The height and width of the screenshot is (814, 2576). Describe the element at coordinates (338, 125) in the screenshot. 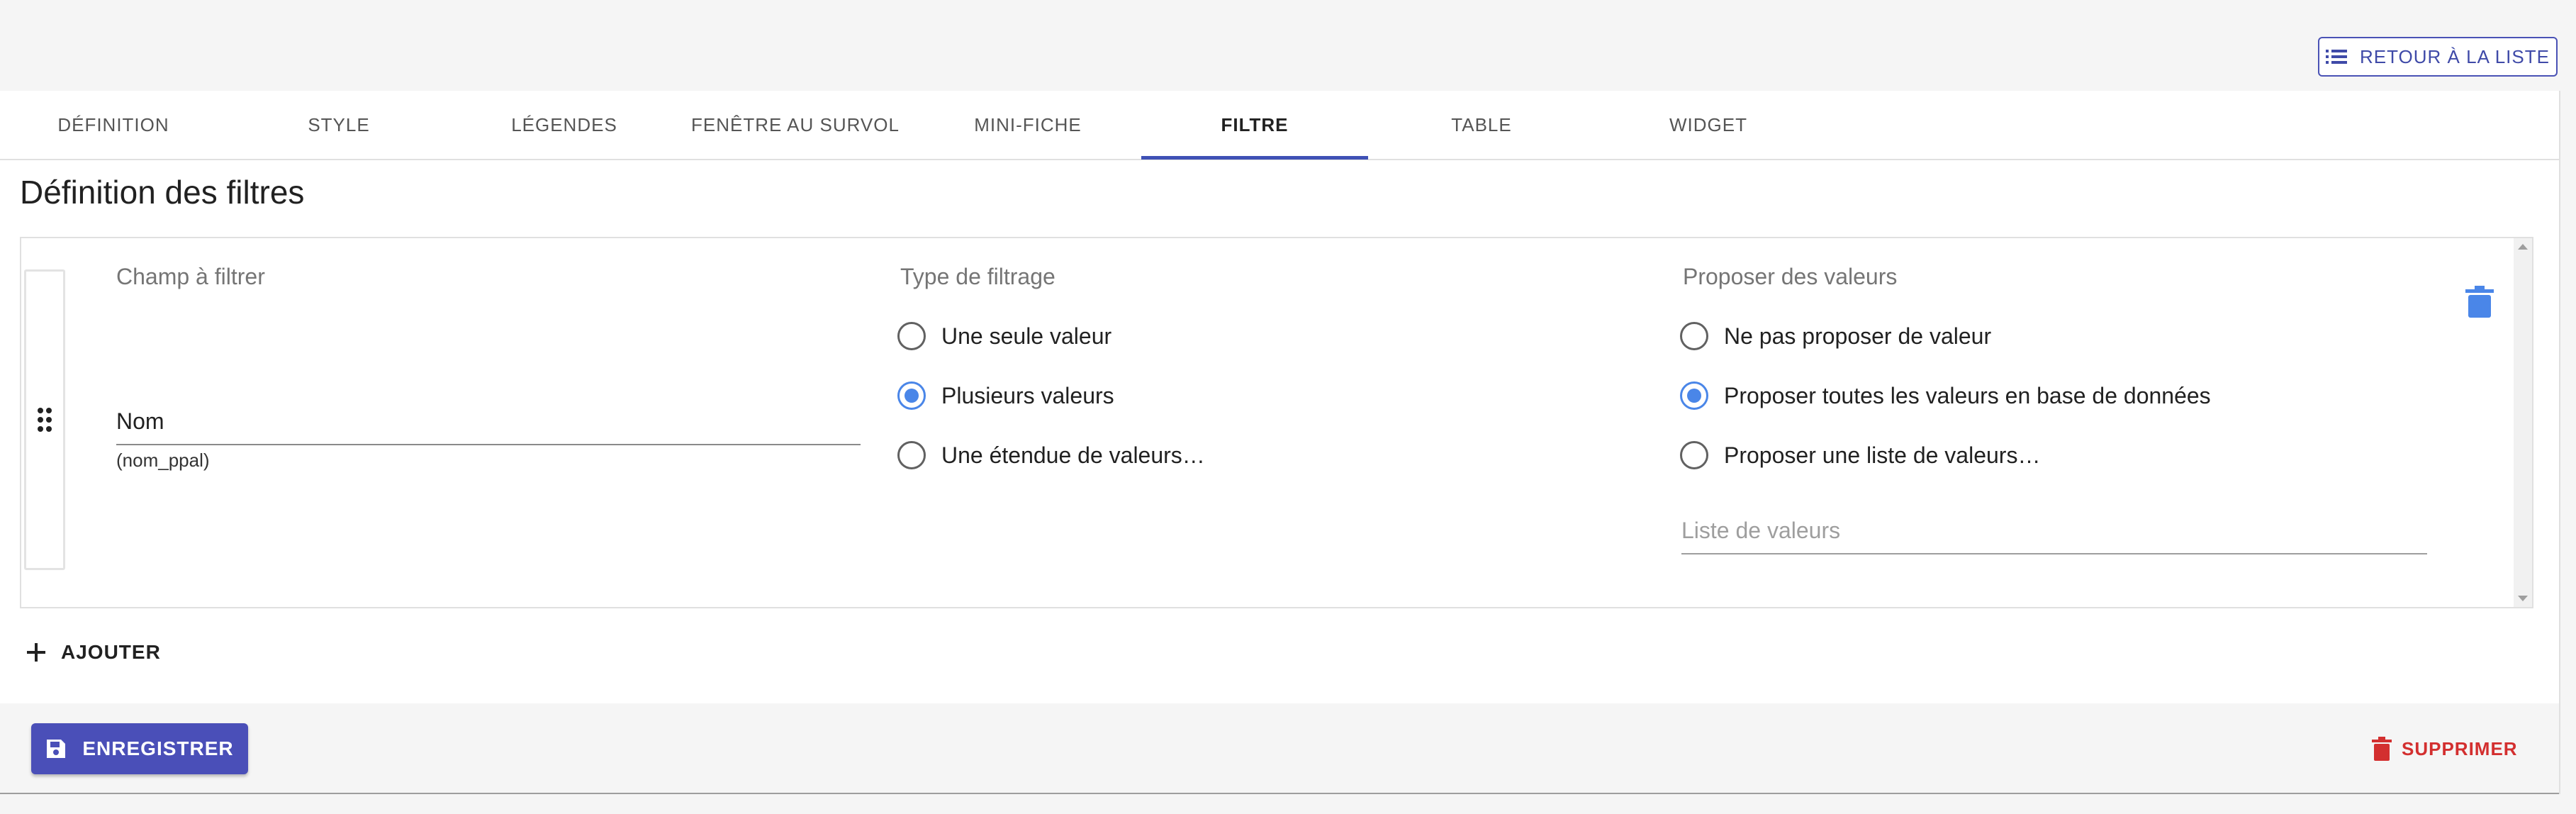

I see `tab-style: STYLE` at that location.